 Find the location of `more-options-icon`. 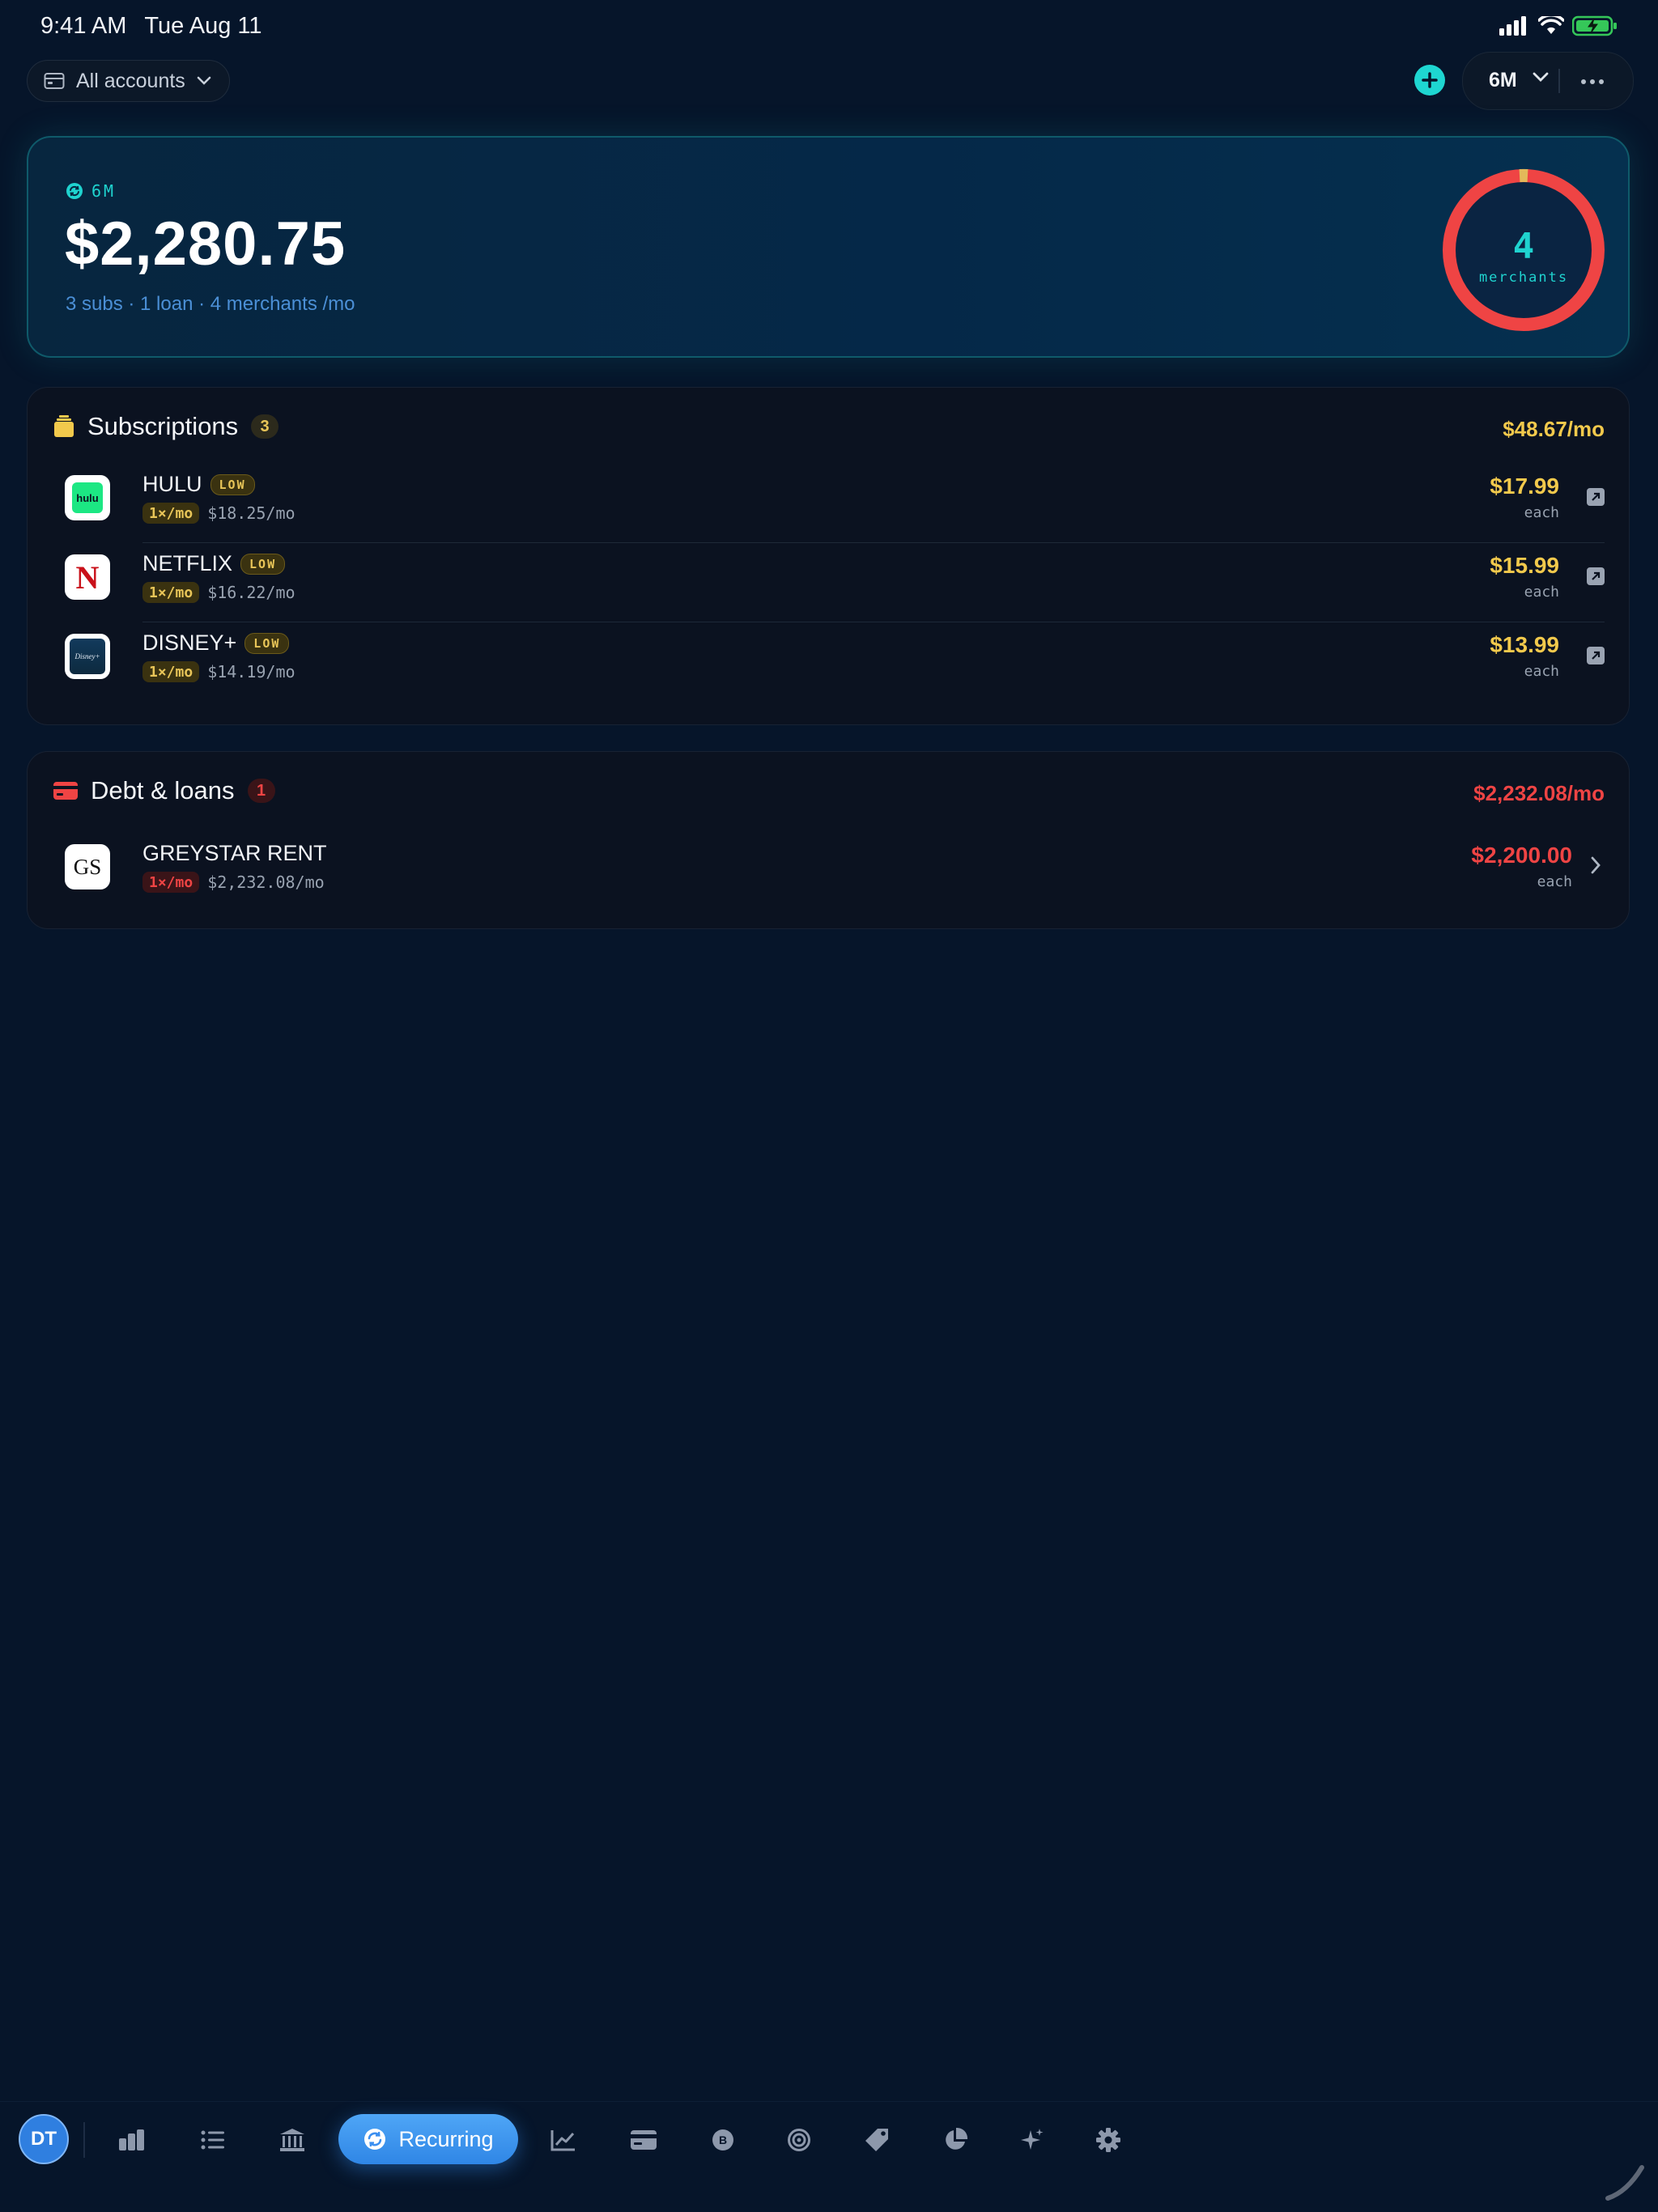

more-options-icon is located at coordinates (1592, 81).